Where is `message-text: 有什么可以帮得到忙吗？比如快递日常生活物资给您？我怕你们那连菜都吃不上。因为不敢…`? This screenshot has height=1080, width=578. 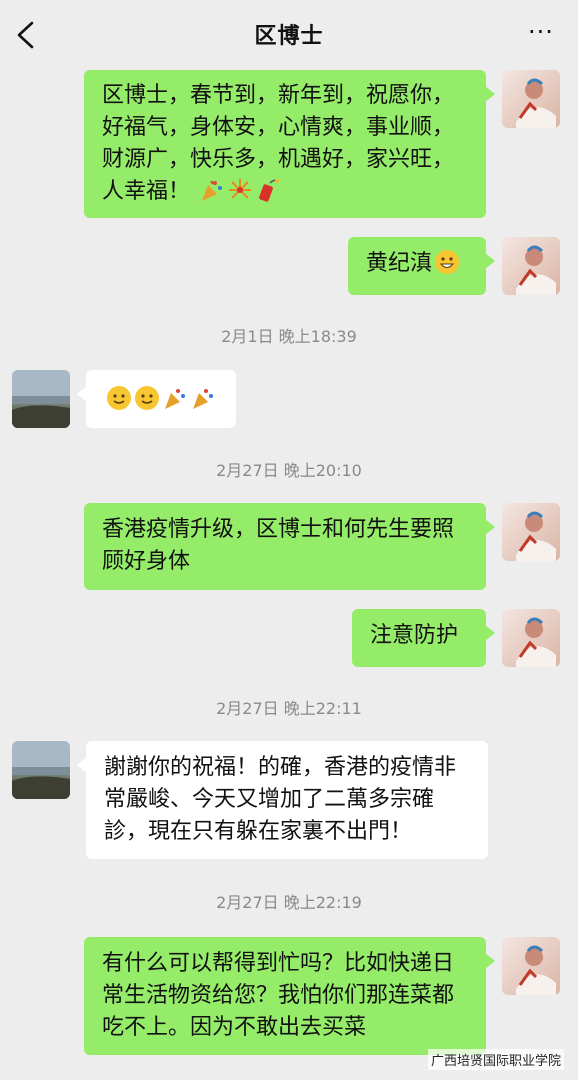
message-text: 有什么可以帮得到忙吗？比如快递日常生活物资给您？我怕你们那连菜都吃不上。因为不敢… is located at coordinates (278, 995).